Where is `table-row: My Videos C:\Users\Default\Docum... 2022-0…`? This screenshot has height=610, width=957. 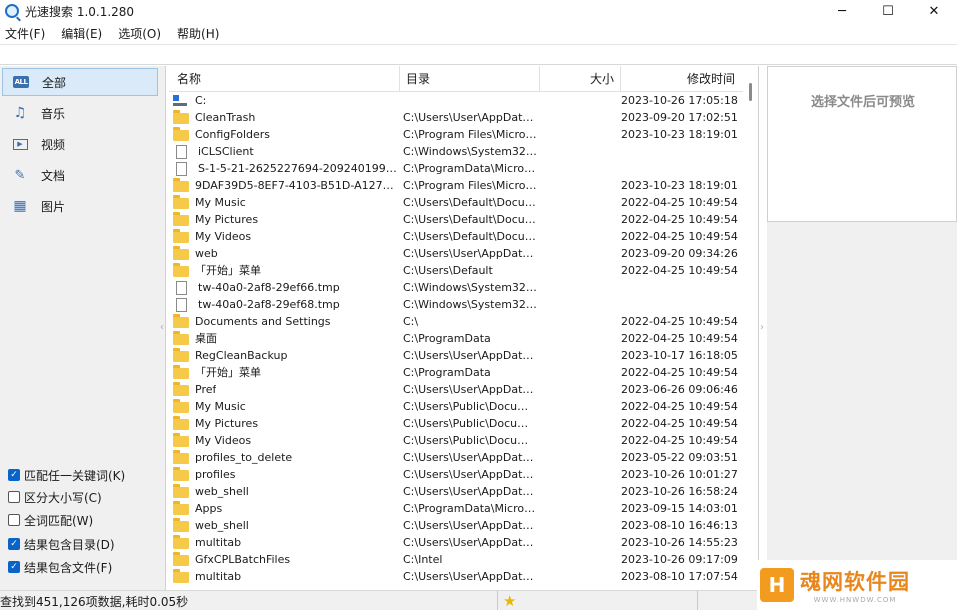
table-row: My Videos C:\Users\Default\Docum... 2022-0… is located at coordinates (456, 236).